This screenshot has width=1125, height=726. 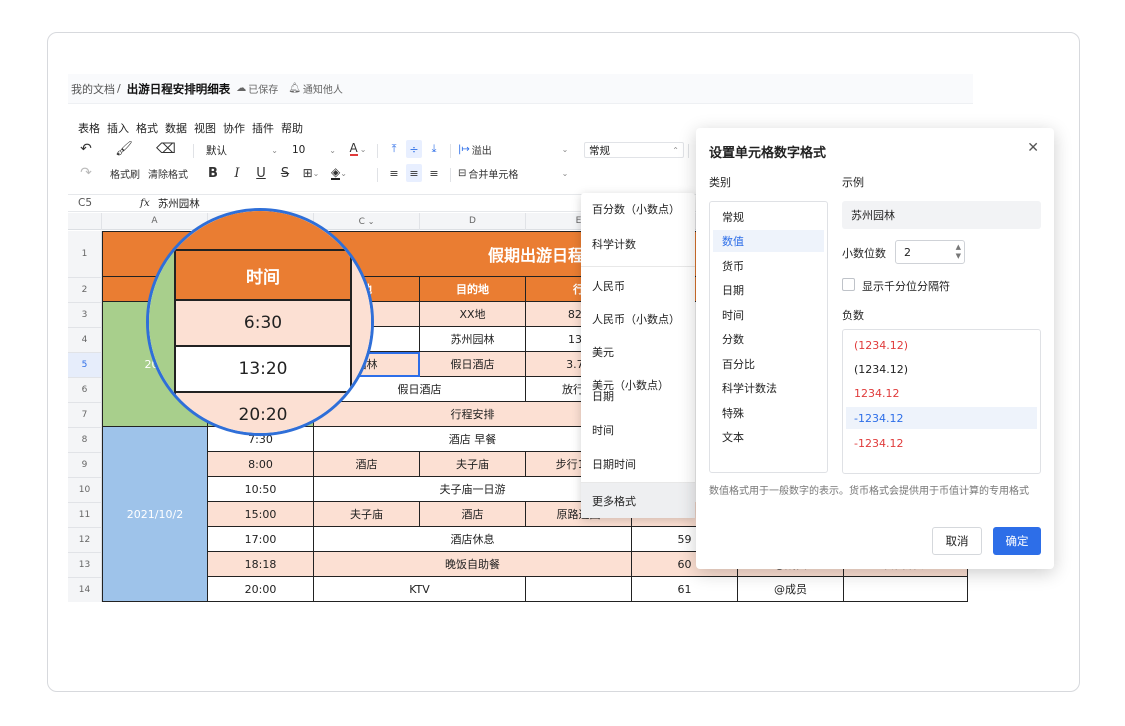 I want to click on row-header-13: 13, so click(x=85, y=564).